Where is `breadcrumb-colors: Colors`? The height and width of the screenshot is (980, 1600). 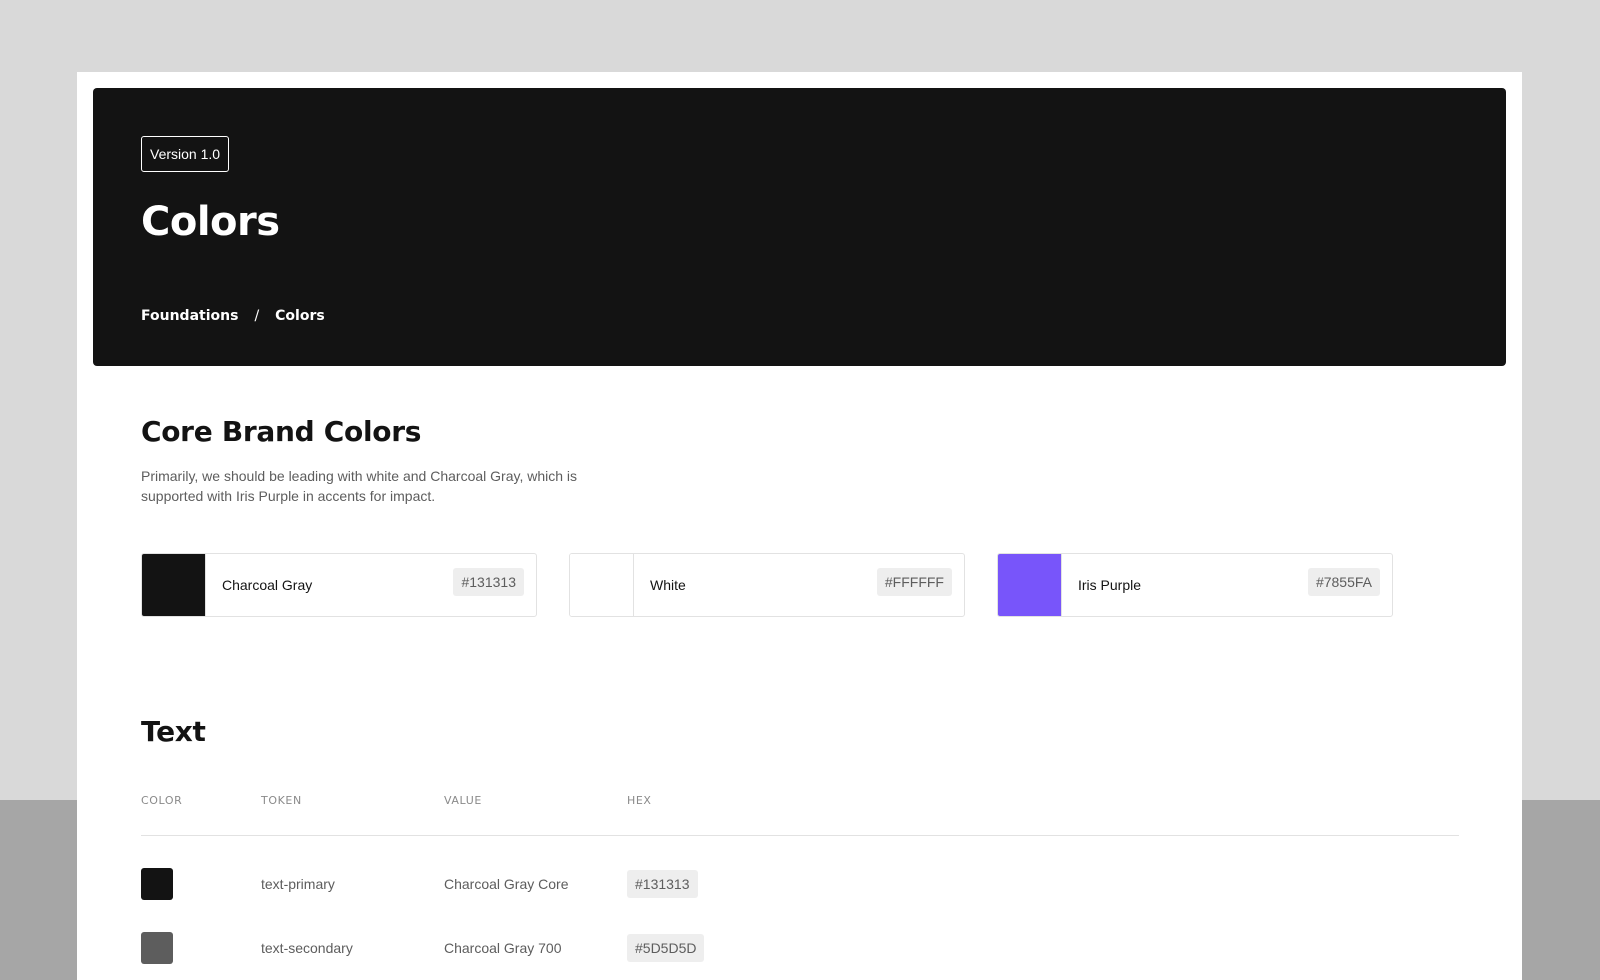 breadcrumb-colors: Colors is located at coordinates (300, 316).